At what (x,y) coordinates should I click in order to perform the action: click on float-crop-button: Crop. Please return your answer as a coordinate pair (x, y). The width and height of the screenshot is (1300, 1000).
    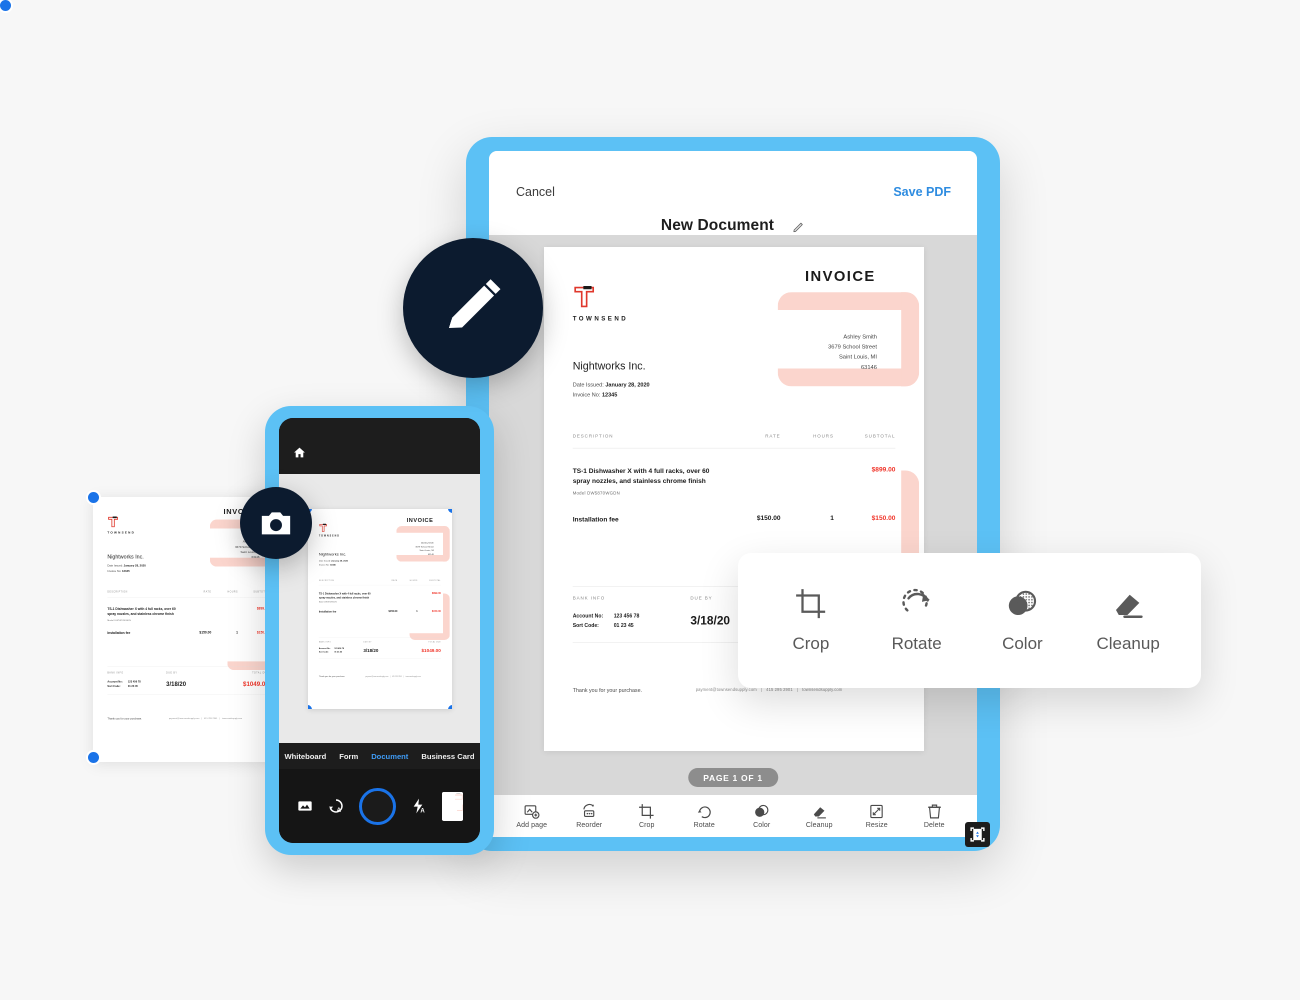
    Looking at the image, I should click on (811, 620).